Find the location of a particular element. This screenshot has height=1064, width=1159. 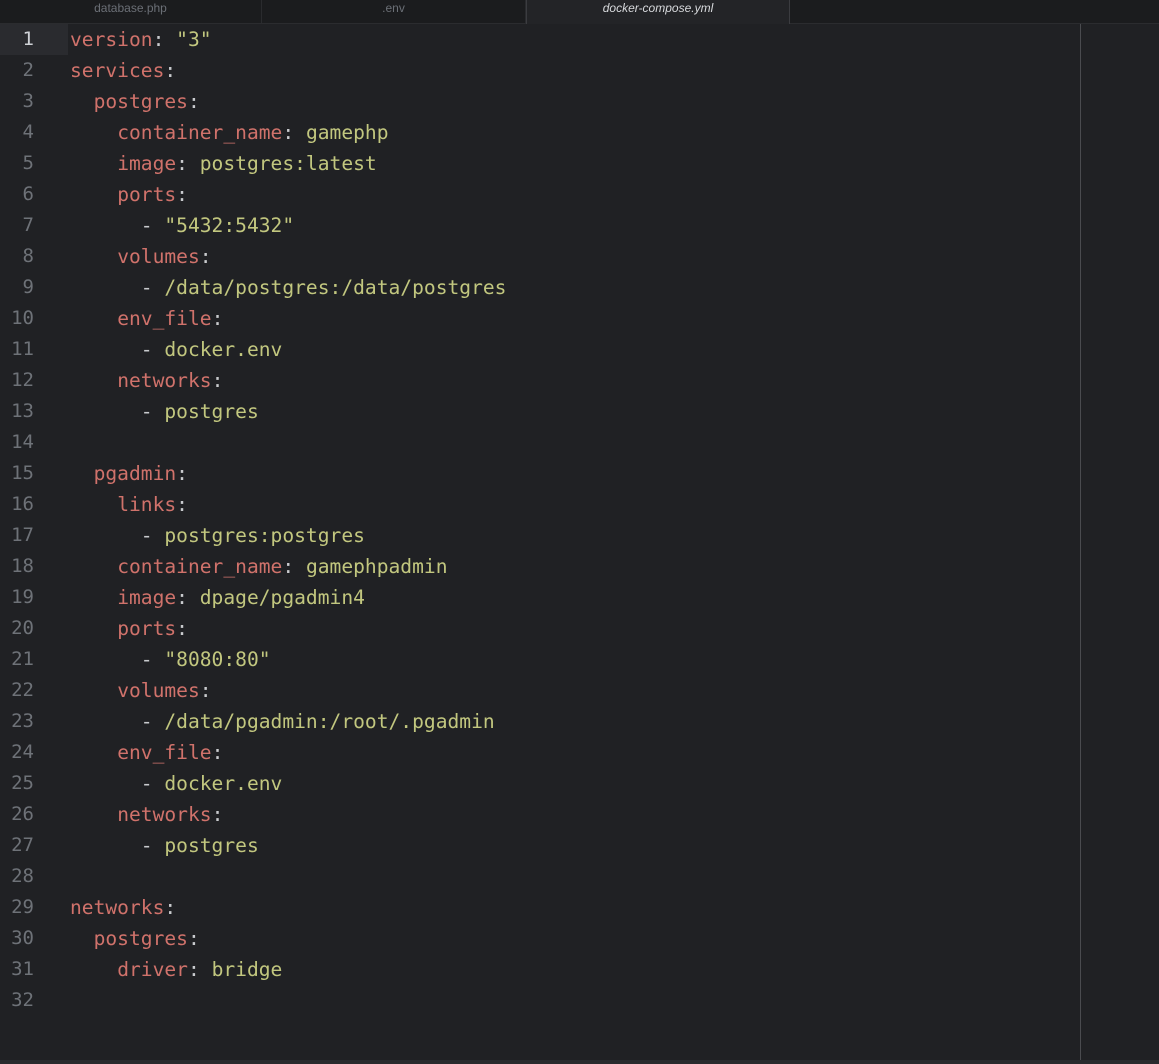

code-line: - /data/postgres:/data/postgres is located at coordinates (288, 287).